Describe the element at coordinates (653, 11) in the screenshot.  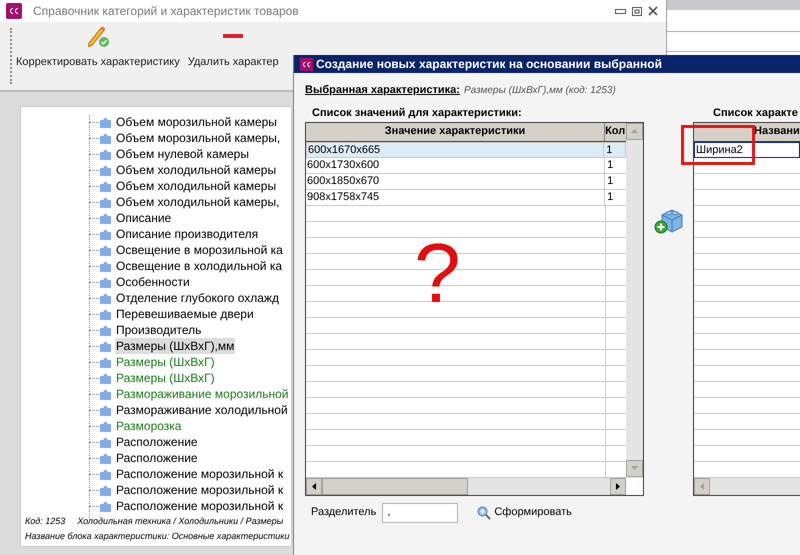
I see `close-icon` at that location.